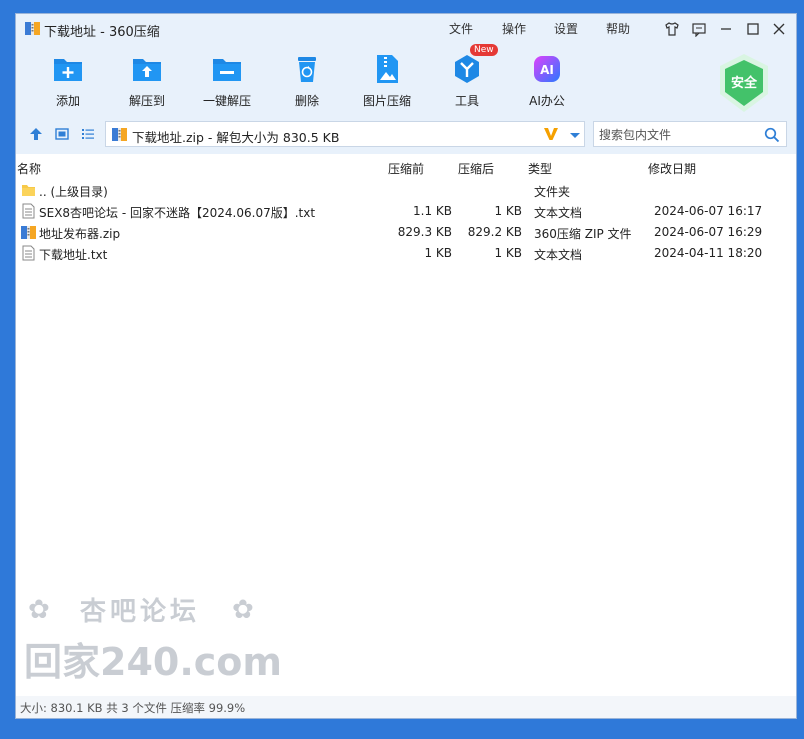  I want to click on shirt-icon, so click(672, 29).